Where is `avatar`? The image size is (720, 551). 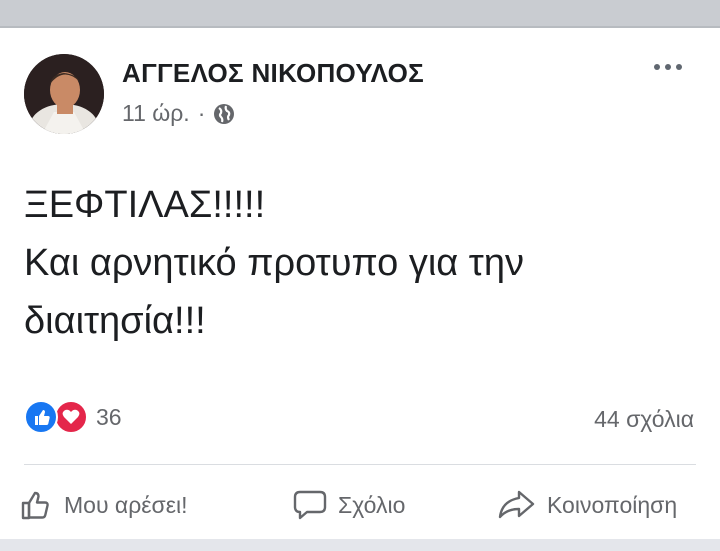 avatar is located at coordinates (64, 94).